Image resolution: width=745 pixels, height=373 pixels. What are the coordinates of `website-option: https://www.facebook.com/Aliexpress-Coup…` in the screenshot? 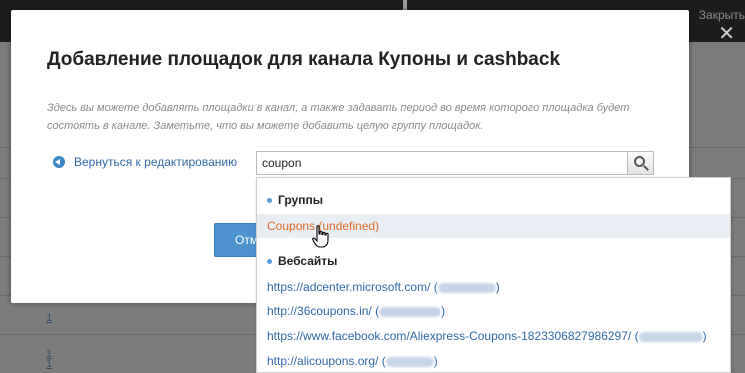 It's located at (493, 336).